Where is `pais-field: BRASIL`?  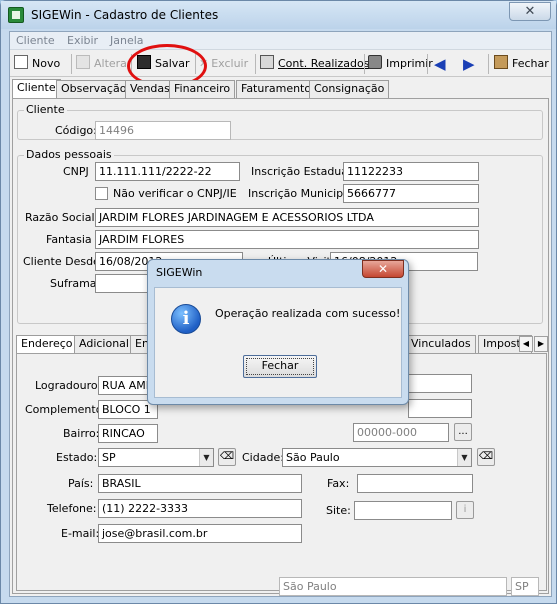 pais-field: BRASIL is located at coordinates (200, 483).